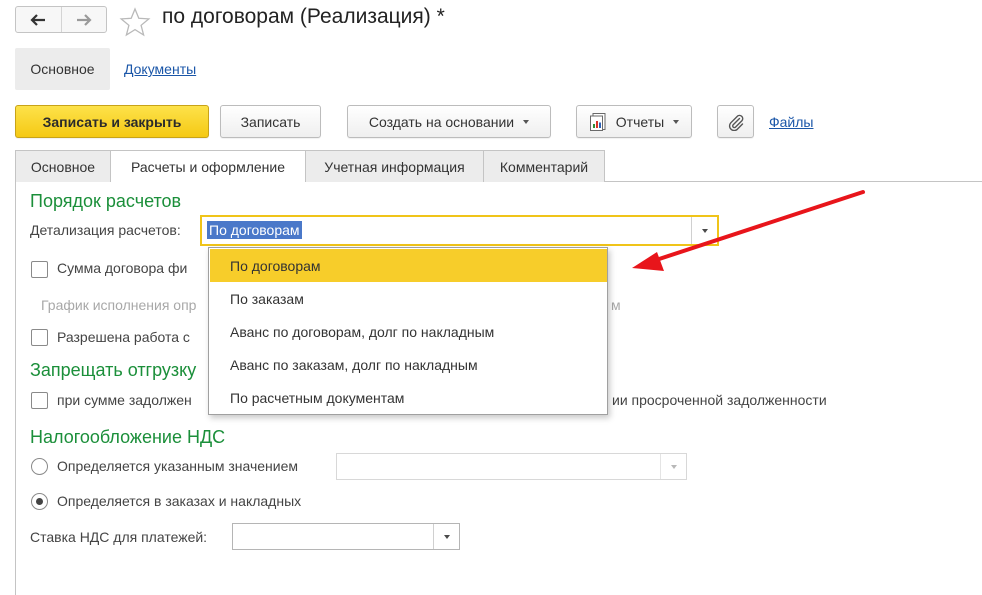 The image size is (982, 595). What do you see at coordinates (408, 397) in the screenshot?
I see `dropdown-item-by-settlement-docs: По расчетным документам` at bounding box center [408, 397].